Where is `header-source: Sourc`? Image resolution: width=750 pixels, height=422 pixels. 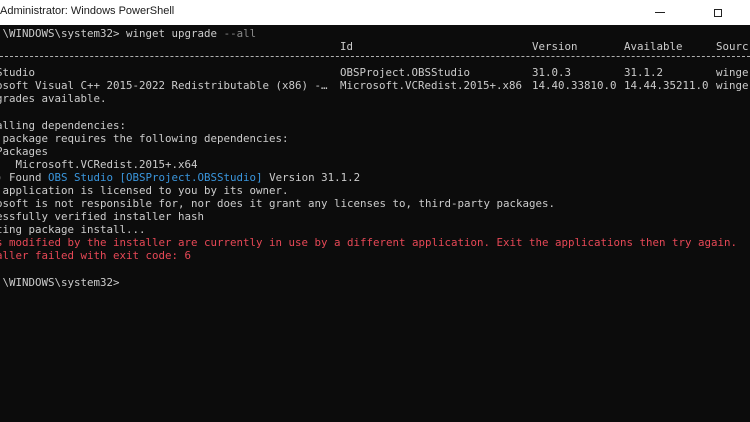
header-source: Sourc is located at coordinates (732, 46).